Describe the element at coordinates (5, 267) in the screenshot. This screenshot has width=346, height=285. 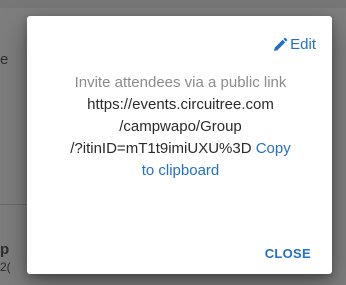
I see `background-text-fragment: 2(` at that location.